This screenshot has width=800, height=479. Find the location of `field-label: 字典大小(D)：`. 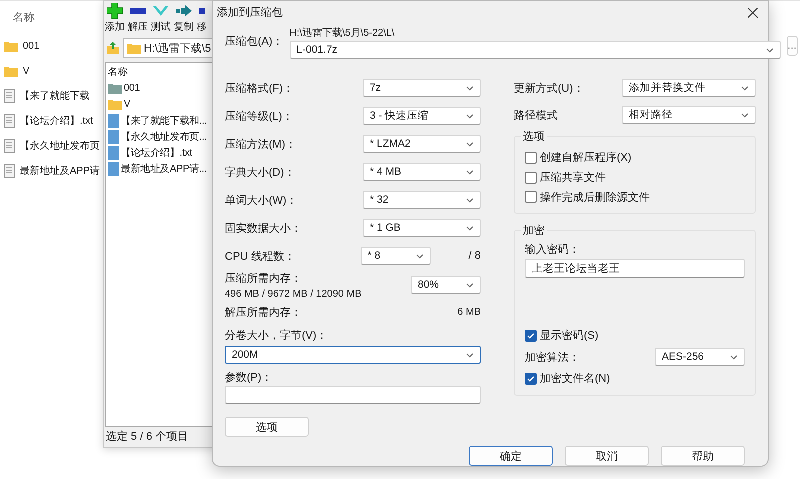

field-label: 字典大小(D)： is located at coordinates (260, 173).